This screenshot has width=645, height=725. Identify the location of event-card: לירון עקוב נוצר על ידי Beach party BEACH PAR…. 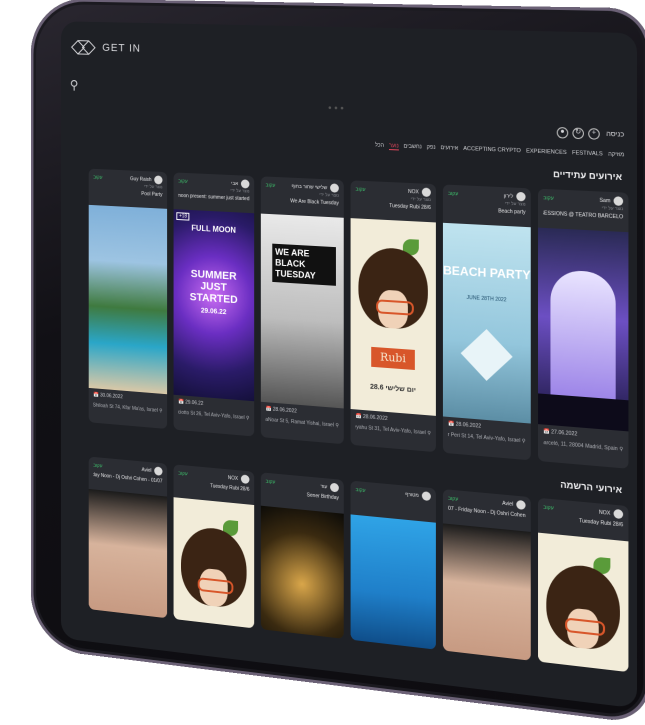
(486, 322).